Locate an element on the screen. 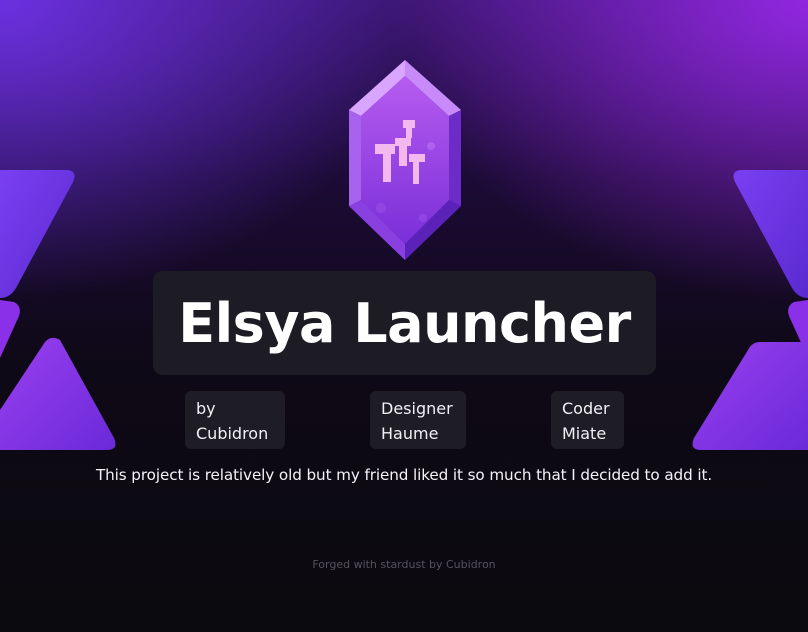  credit-designer-name: Haume is located at coordinates (410, 433).